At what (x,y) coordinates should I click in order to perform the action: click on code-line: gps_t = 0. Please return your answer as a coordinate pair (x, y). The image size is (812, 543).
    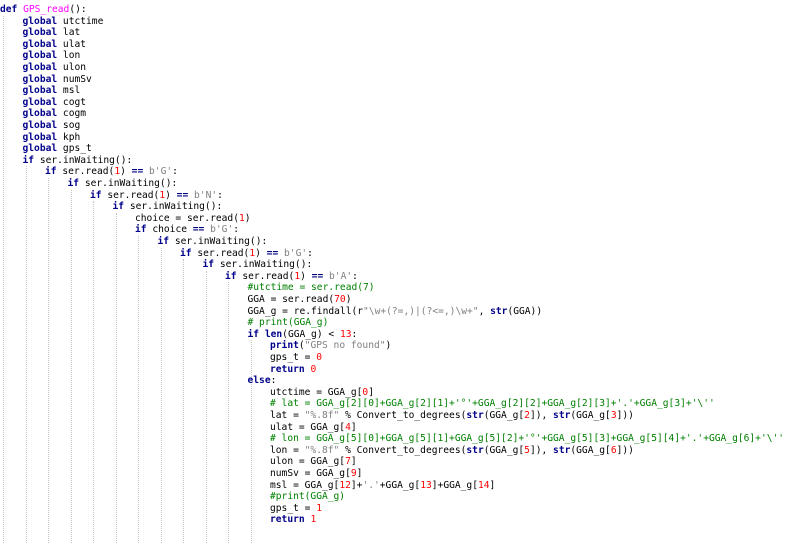
    Looking at the image, I should click on (296, 358).